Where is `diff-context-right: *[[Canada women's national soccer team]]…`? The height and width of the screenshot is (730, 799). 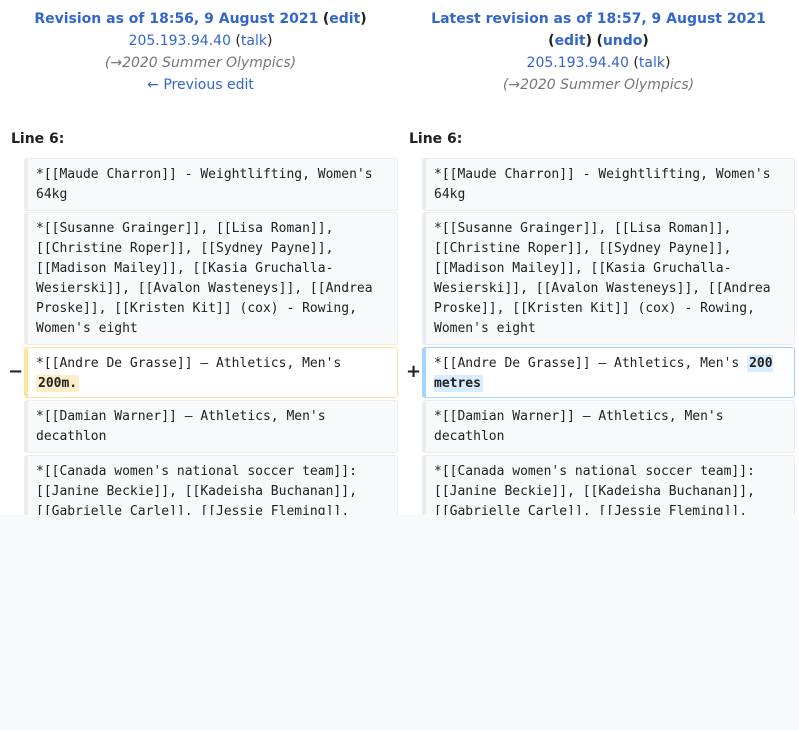
diff-context-right: *[[Canada women's national soccer team]]… is located at coordinates (608, 485).